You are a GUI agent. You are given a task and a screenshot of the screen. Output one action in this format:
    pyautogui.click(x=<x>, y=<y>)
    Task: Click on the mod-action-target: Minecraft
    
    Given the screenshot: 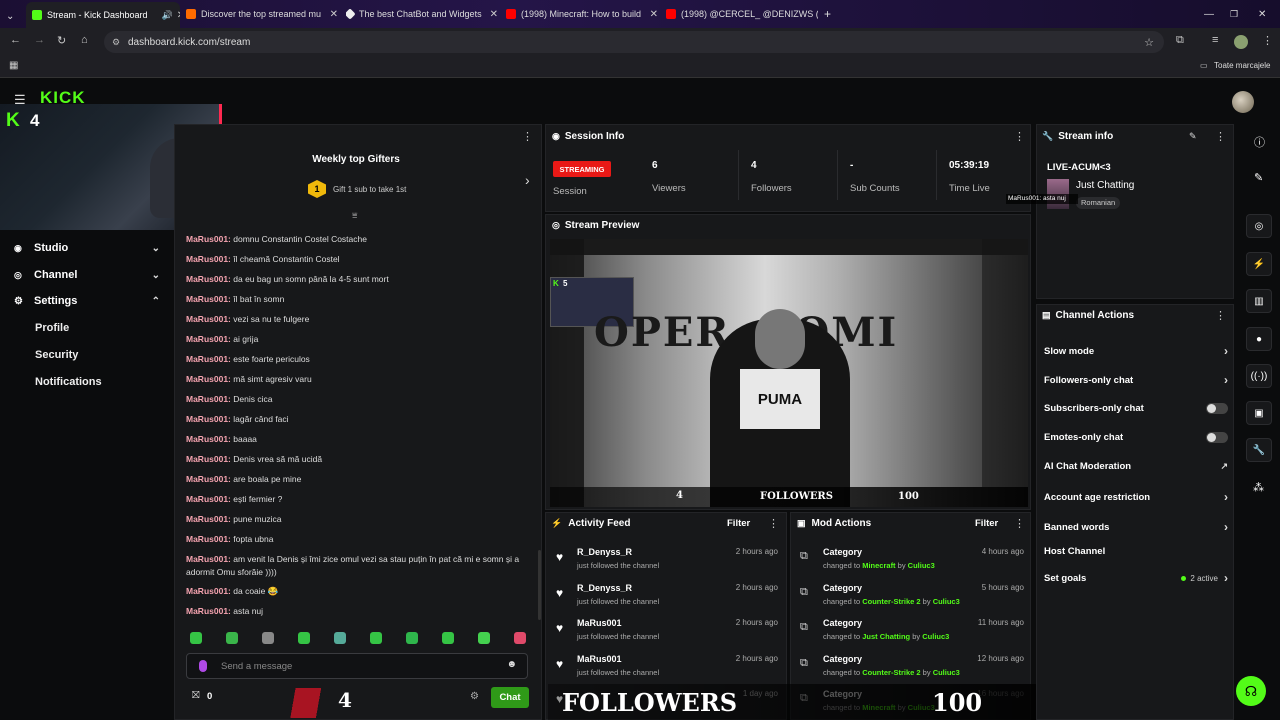 What is the action you would take?
    pyautogui.click(x=878, y=565)
    